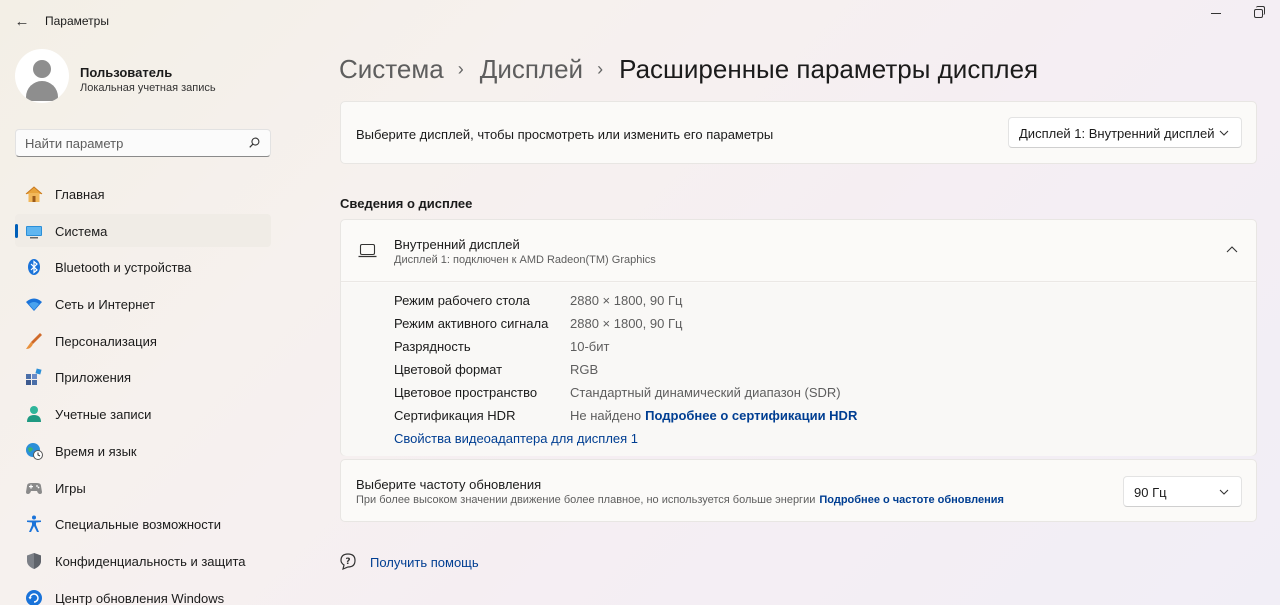 Image resolution: width=1280 pixels, height=605 pixels. What do you see at coordinates (143, 230) in the screenshot?
I see `sidebar-item-system: Система` at bounding box center [143, 230].